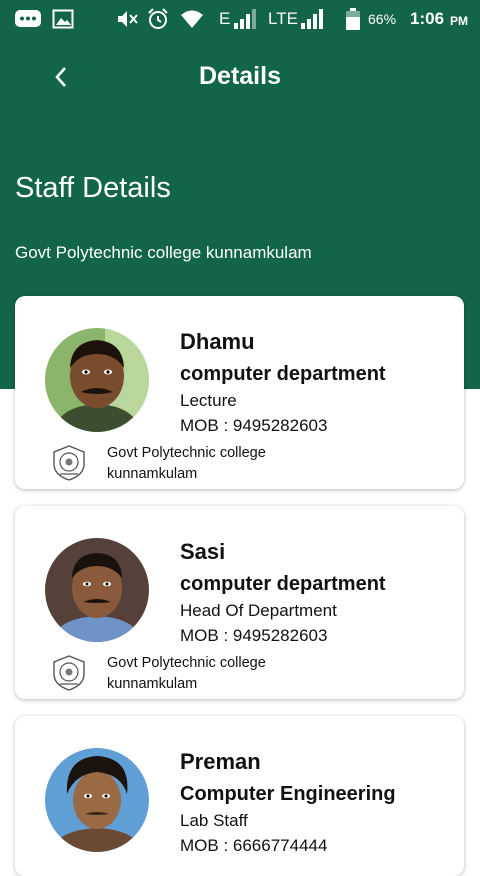  Describe the element at coordinates (214, 820) in the screenshot. I see `staff-role: Lab Staff` at that location.